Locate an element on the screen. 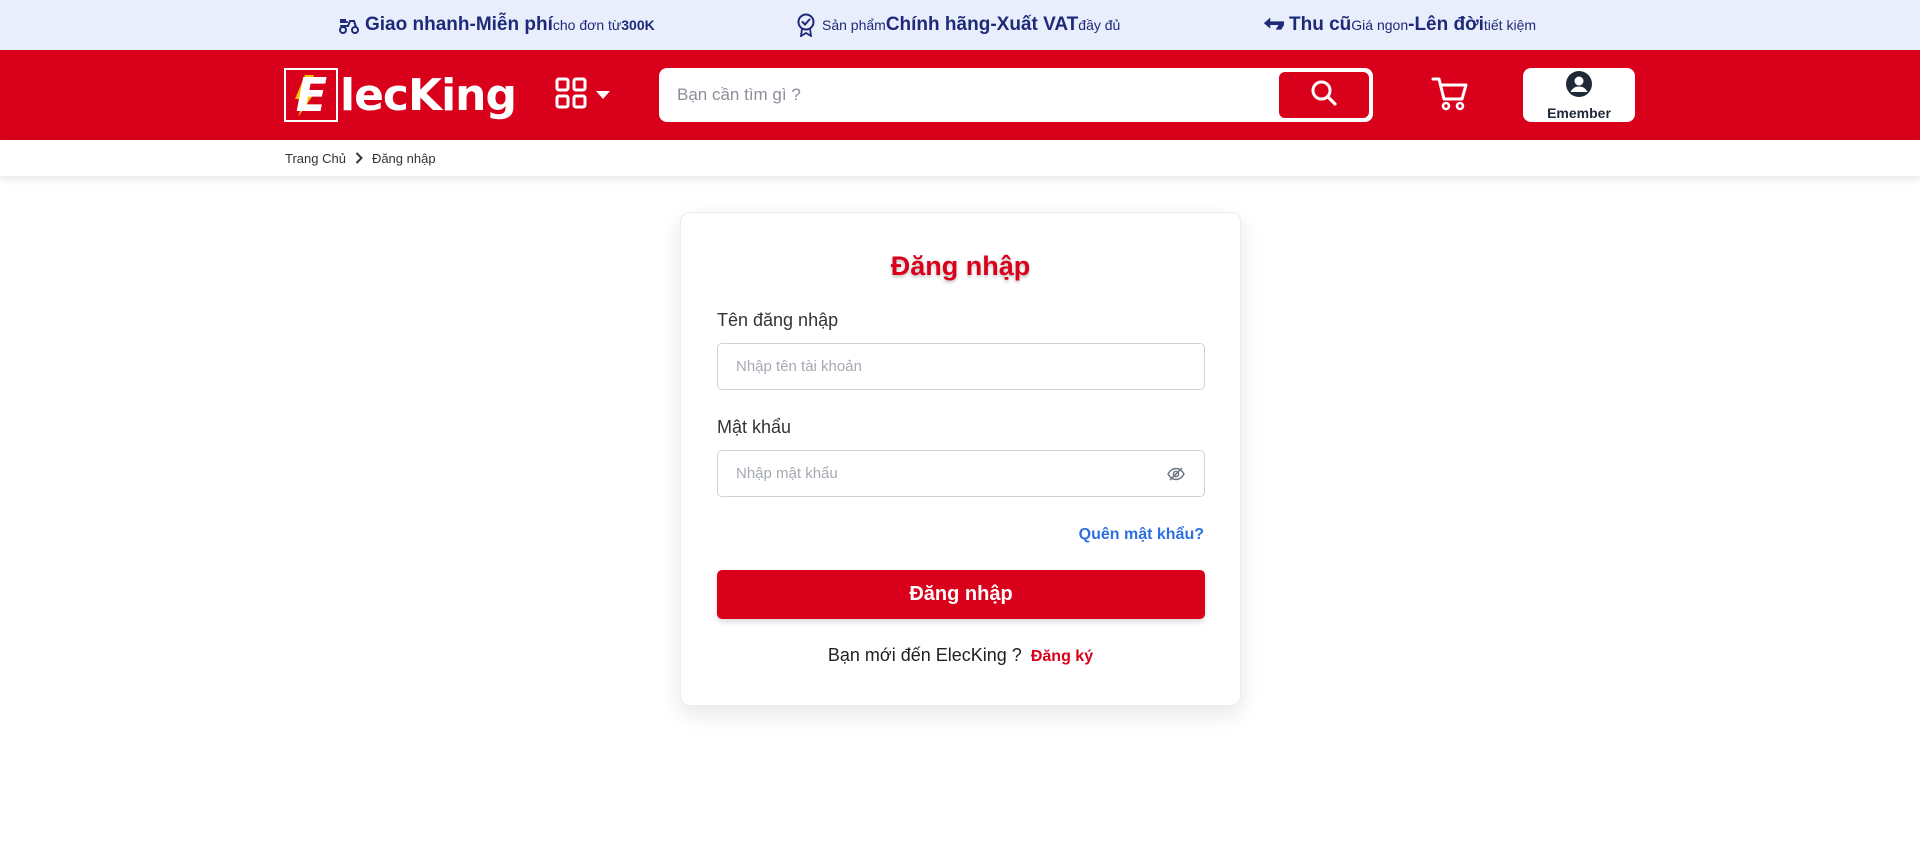 Image resolution: width=1920 pixels, height=868 pixels. delivery-scooter-icon is located at coordinates (349, 25).